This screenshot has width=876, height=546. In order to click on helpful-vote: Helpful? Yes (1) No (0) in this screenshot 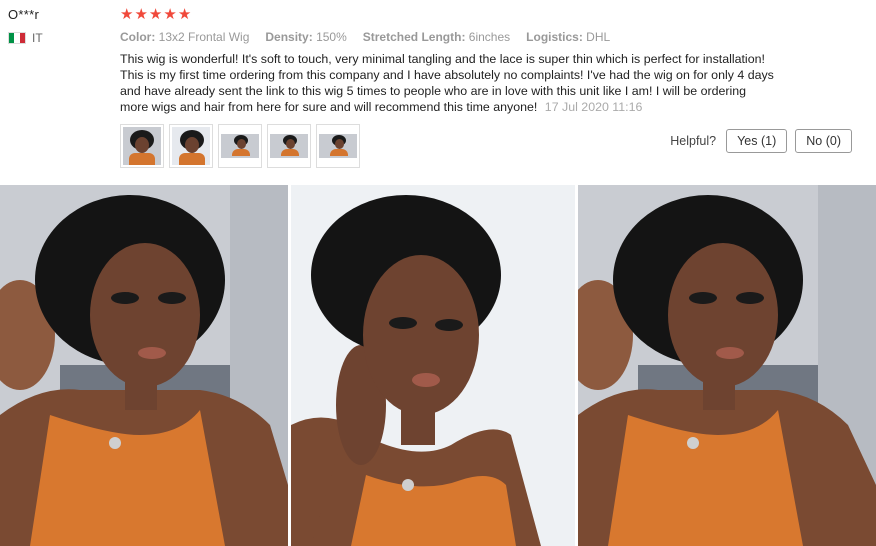, I will do `click(761, 141)`.